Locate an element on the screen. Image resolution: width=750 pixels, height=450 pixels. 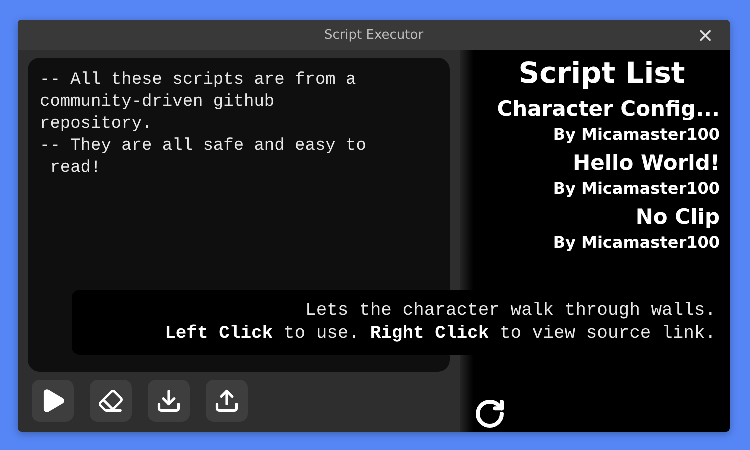
upload-button is located at coordinates (227, 401).